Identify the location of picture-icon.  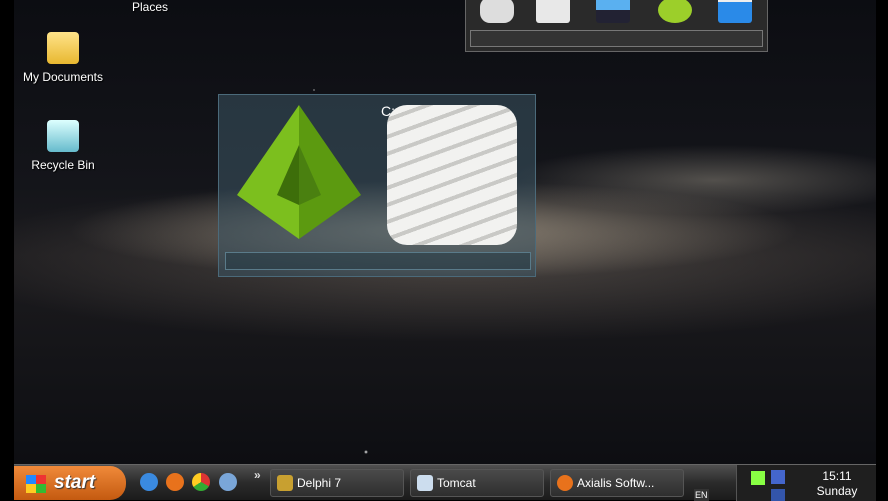
(613, 11).